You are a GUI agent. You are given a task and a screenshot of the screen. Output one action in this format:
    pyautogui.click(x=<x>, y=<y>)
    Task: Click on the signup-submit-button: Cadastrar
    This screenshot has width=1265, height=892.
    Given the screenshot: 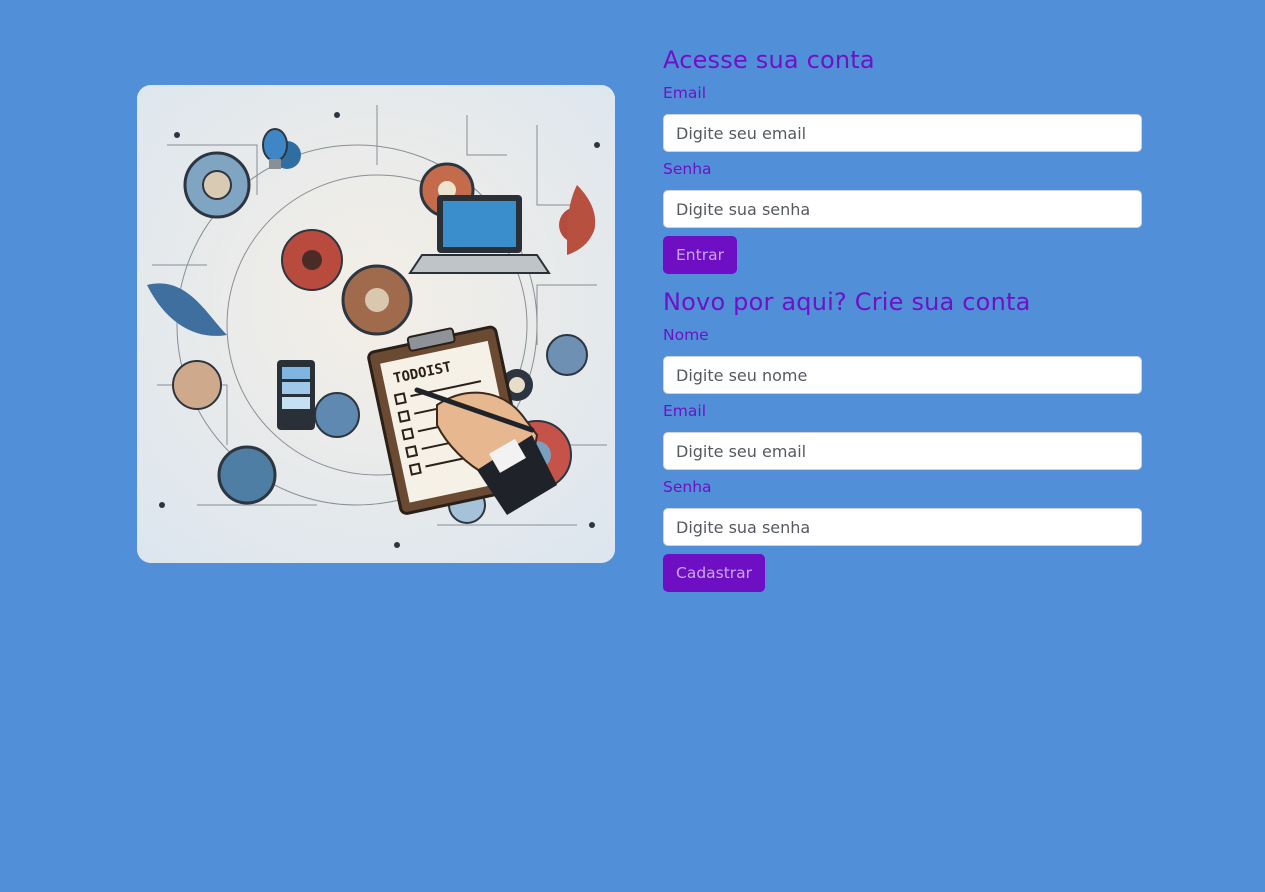 What is the action you would take?
    pyautogui.click(x=714, y=573)
    